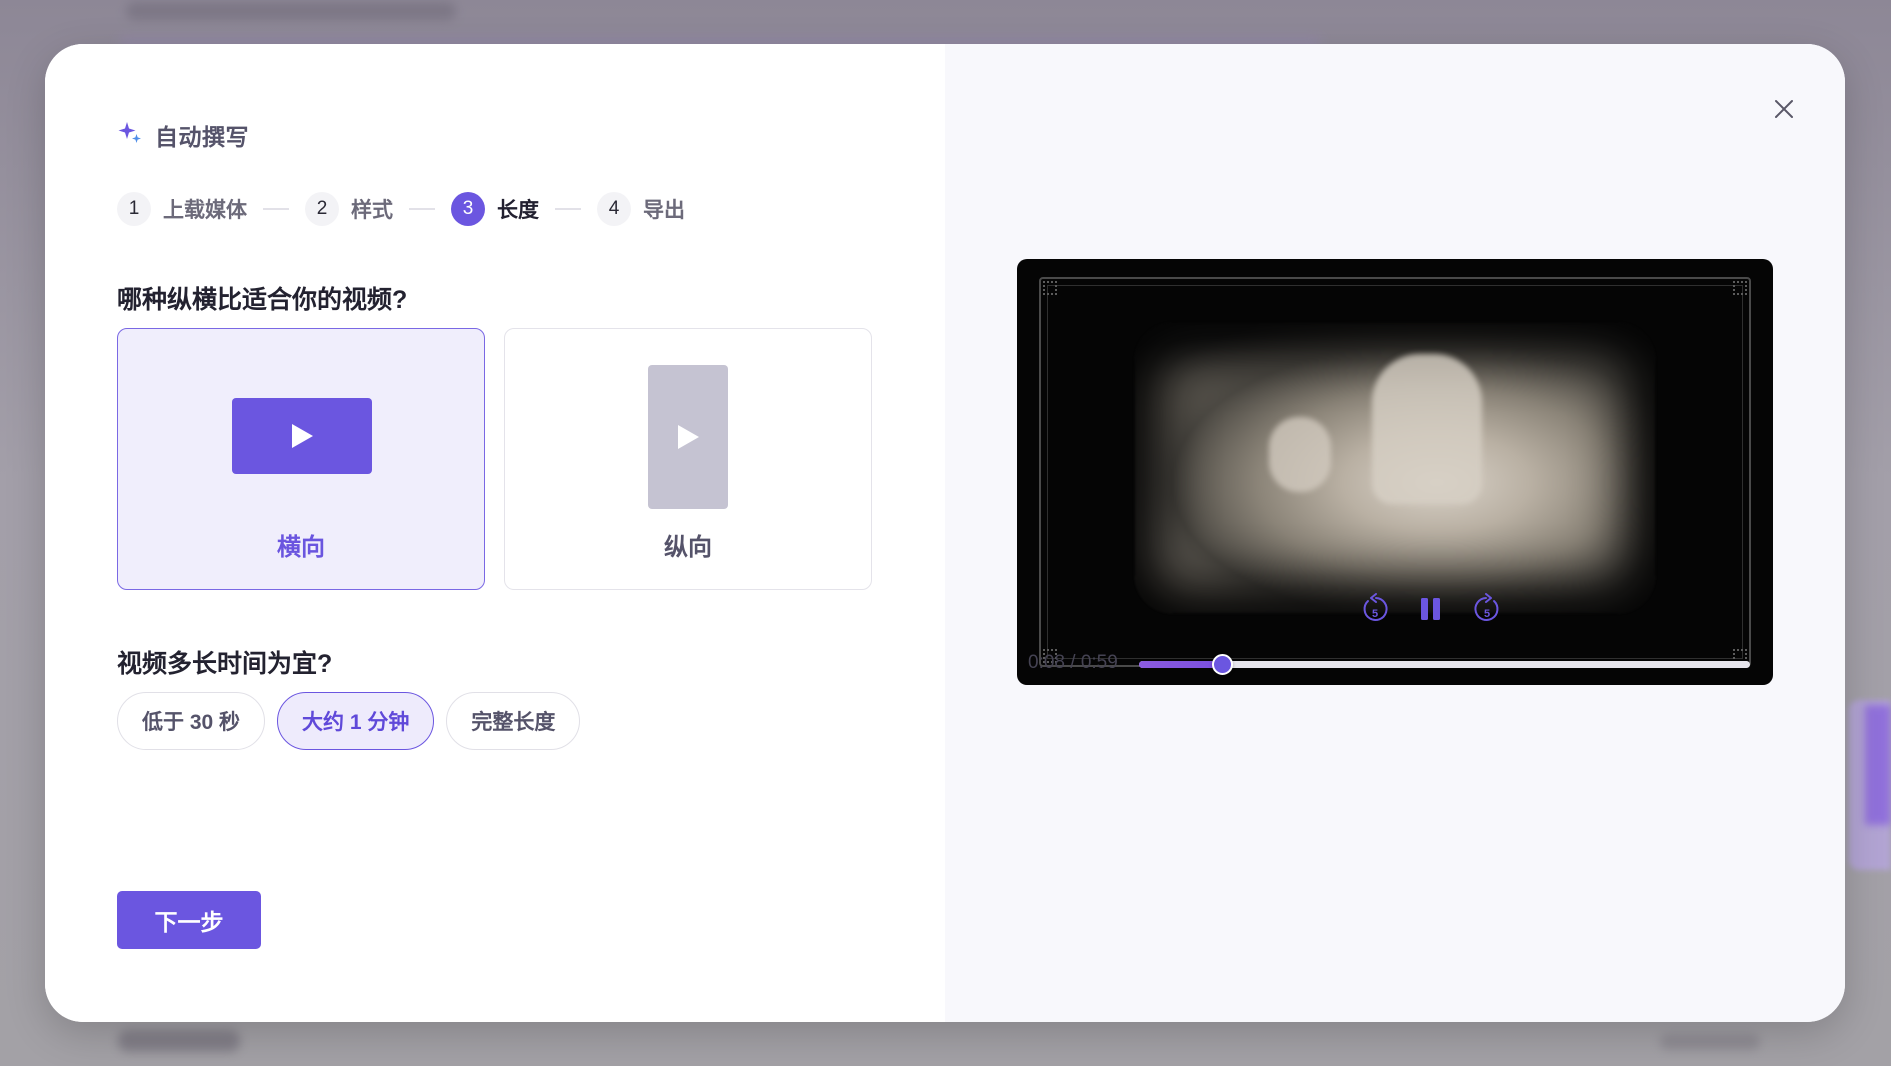 Image resolution: width=1891 pixels, height=1066 pixels. I want to click on step-style: 2 样式, so click(349, 209).